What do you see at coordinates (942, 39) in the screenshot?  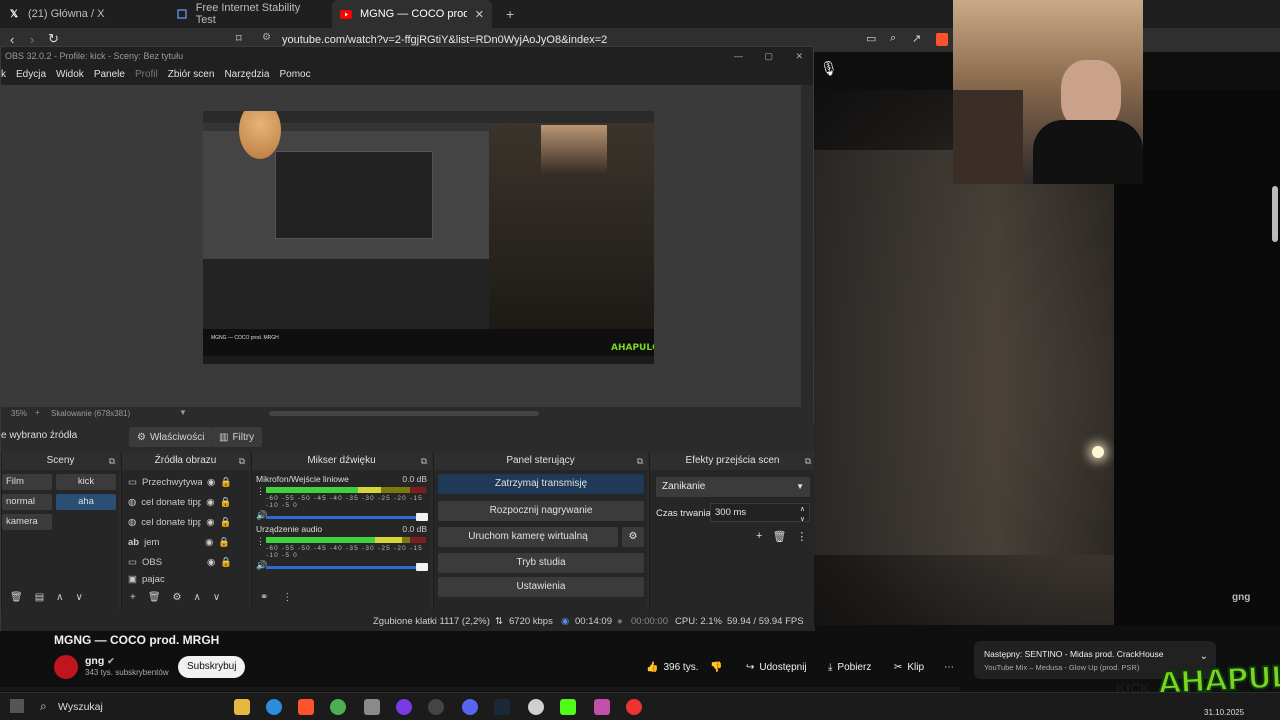 I see `brave-shield-icon` at bounding box center [942, 39].